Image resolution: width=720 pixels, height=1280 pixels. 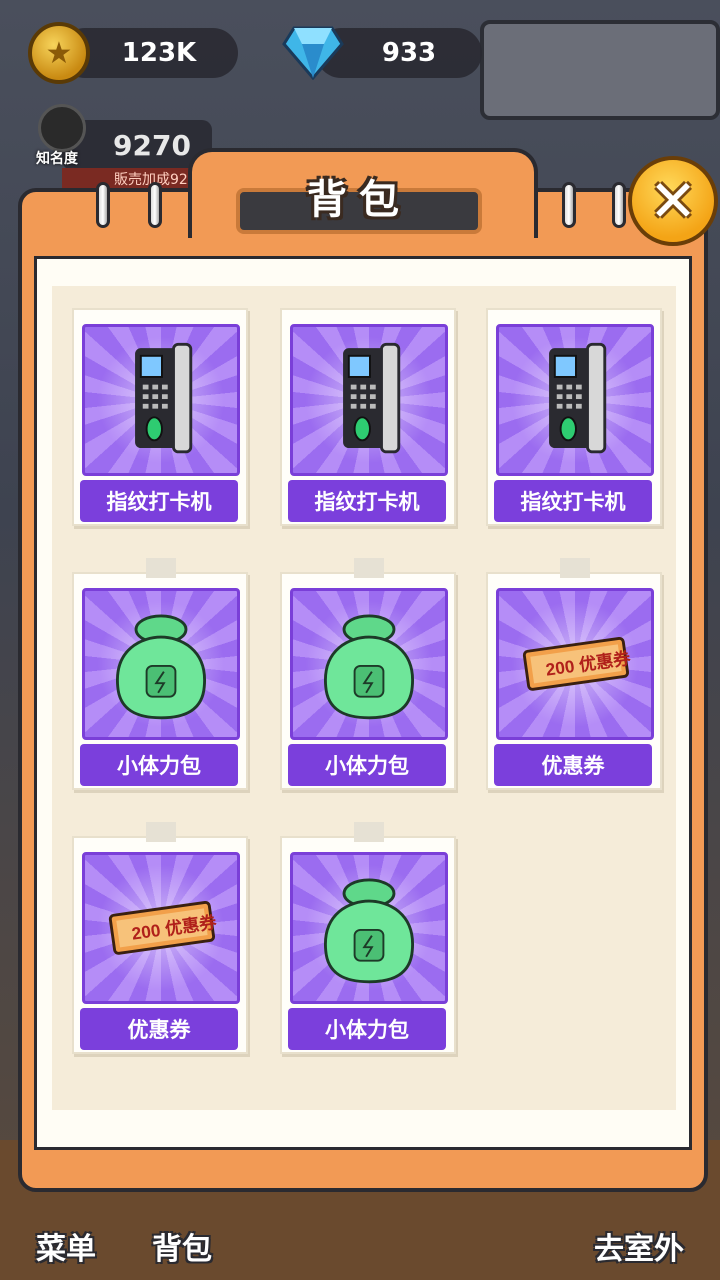 I want to click on close-icon: ✕, so click(x=673, y=201).